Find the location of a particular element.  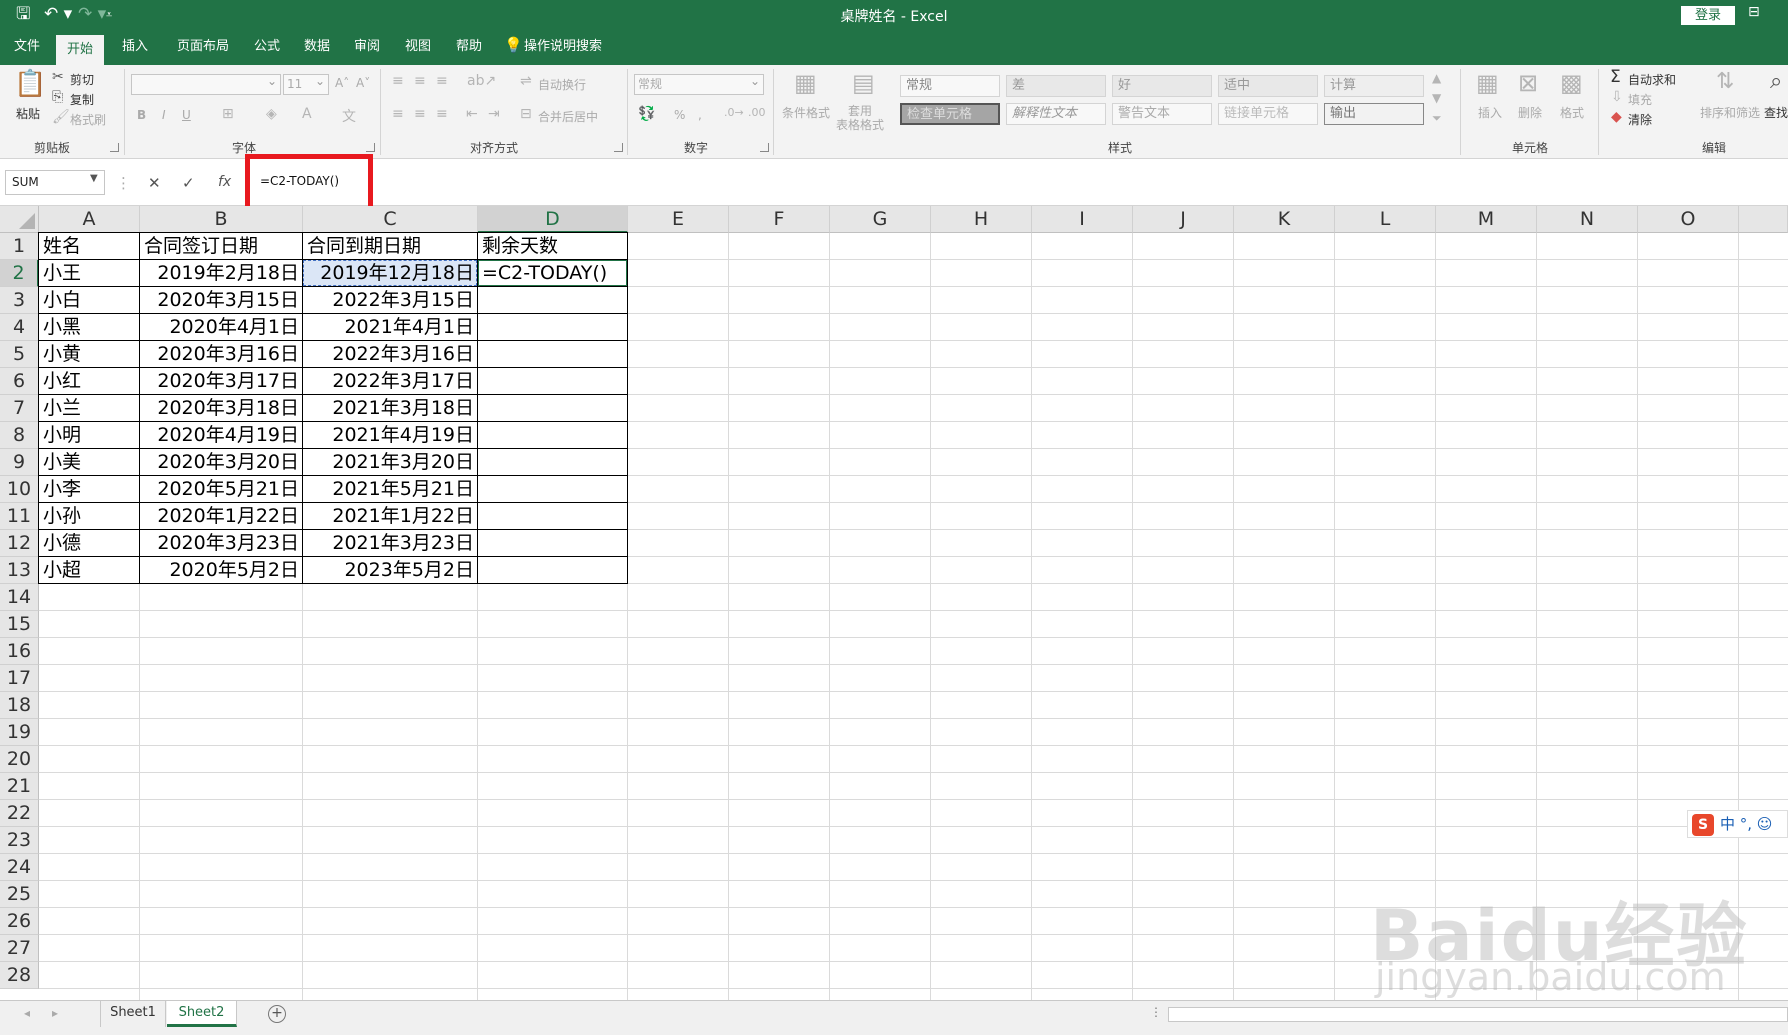

table-cell: 小黄 is located at coordinates (89, 354).